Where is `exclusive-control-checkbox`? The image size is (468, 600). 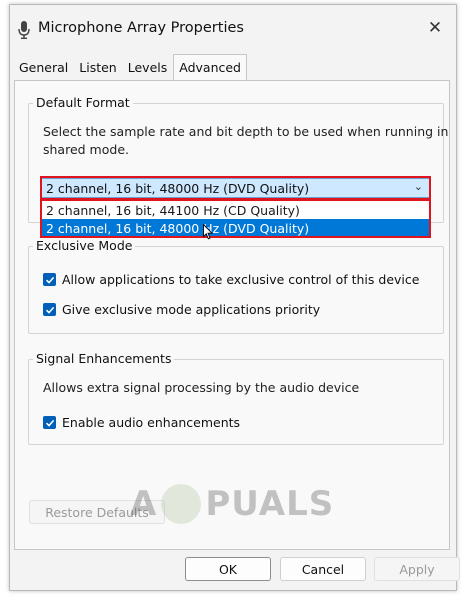
exclusive-control-checkbox is located at coordinates (49, 279).